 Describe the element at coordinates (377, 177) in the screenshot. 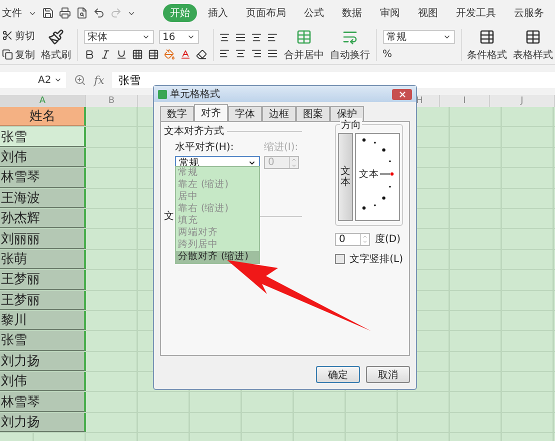

I see `orientation-dial: 文本` at that location.